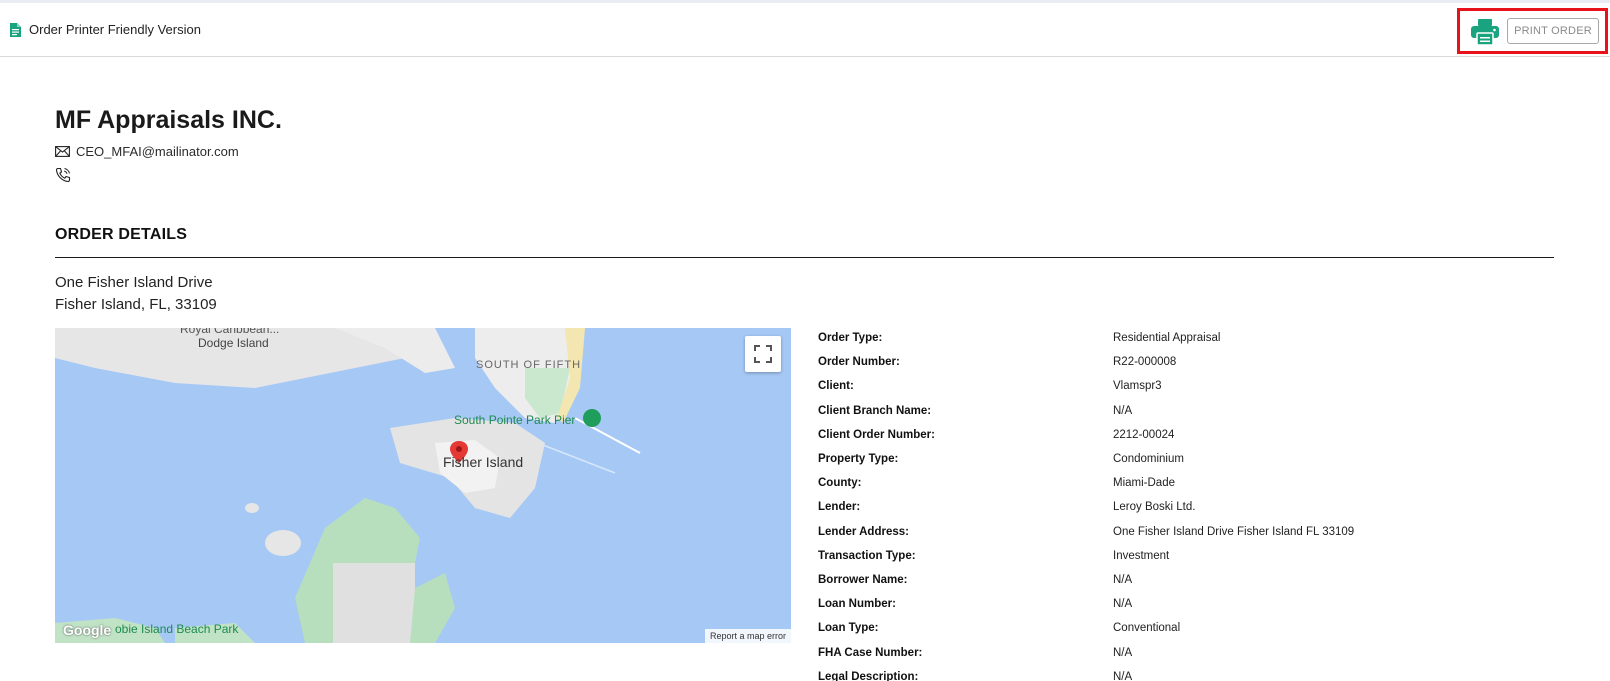 The width and height of the screenshot is (1610, 681). What do you see at coordinates (747, 636) in the screenshot?
I see `report-map-error-link: Report a map error` at bounding box center [747, 636].